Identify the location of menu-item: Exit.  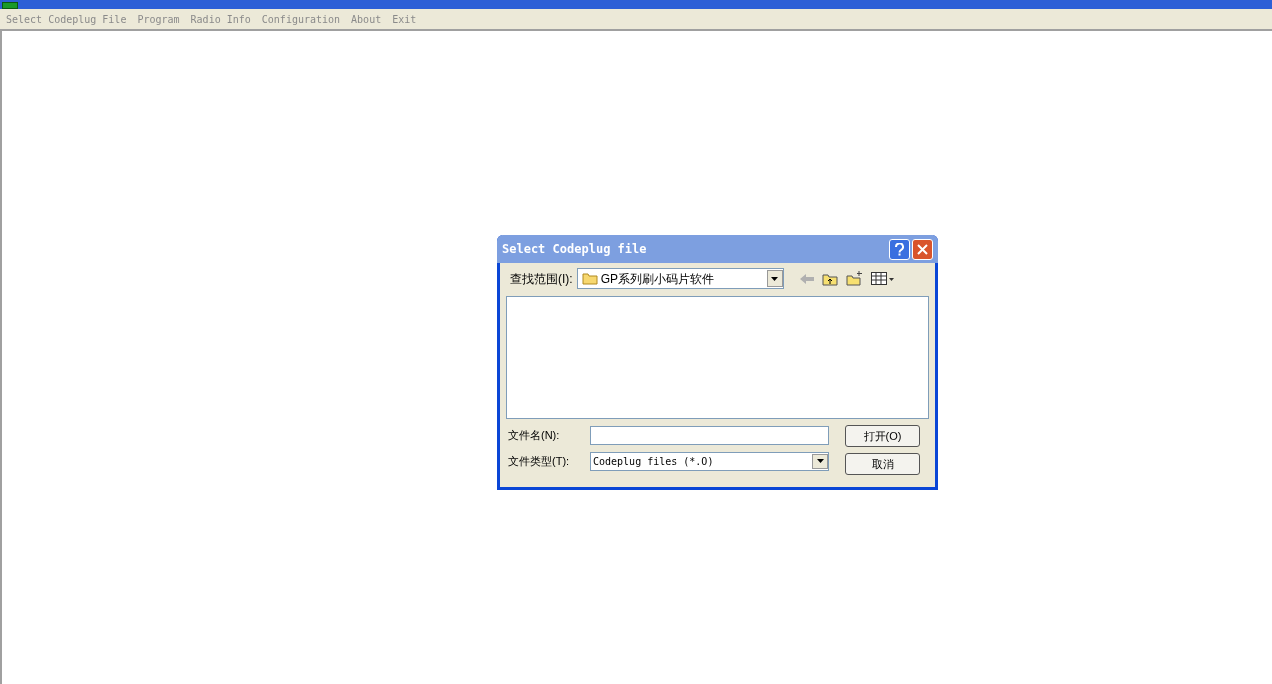
(404, 19).